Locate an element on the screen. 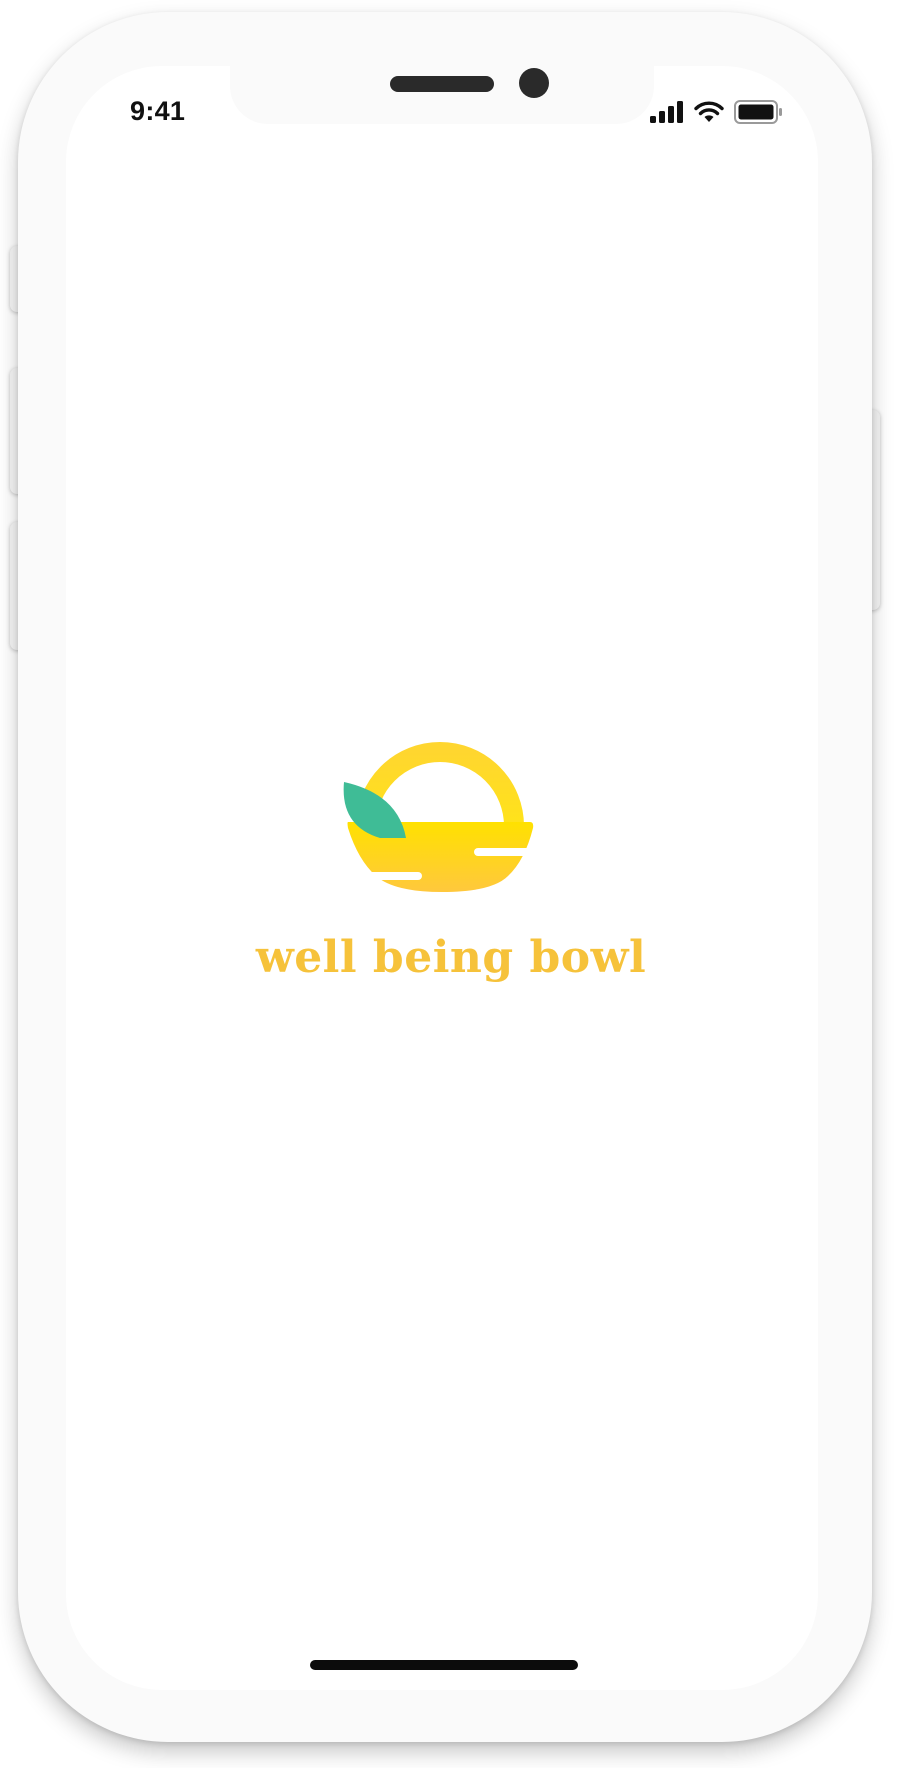 The image size is (902, 1768). earpiece-speaker is located at coordinates (442, 84).